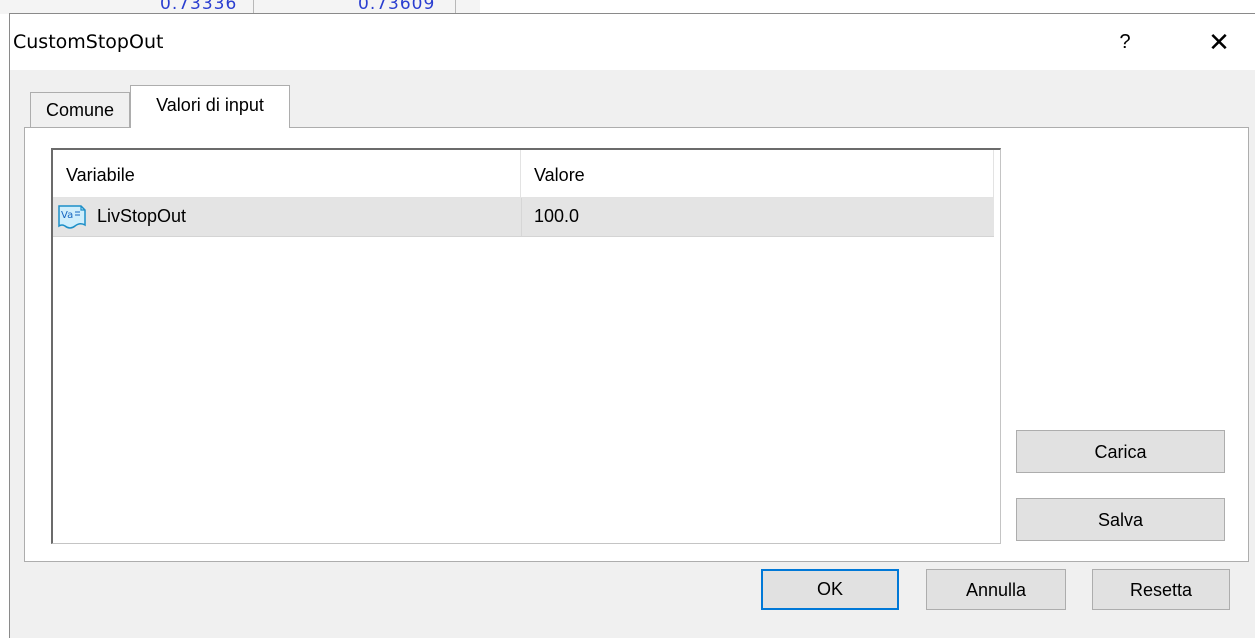 This screenshot has width=1255, height=638. I want to click on dialog-title: CustomStopOut, so click(88, 42).